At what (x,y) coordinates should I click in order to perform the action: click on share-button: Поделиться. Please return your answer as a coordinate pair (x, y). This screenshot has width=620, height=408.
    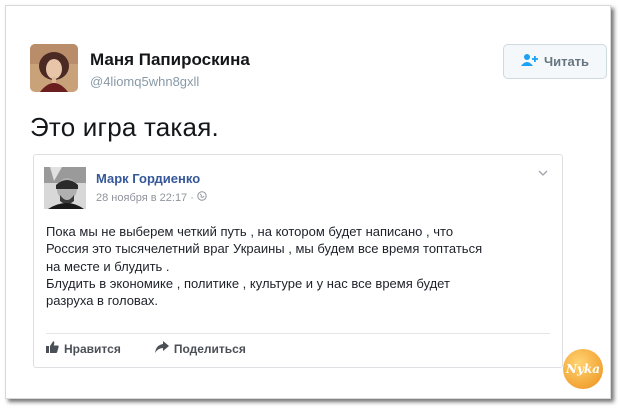
    Looking at the image, I should click on (200, 348).